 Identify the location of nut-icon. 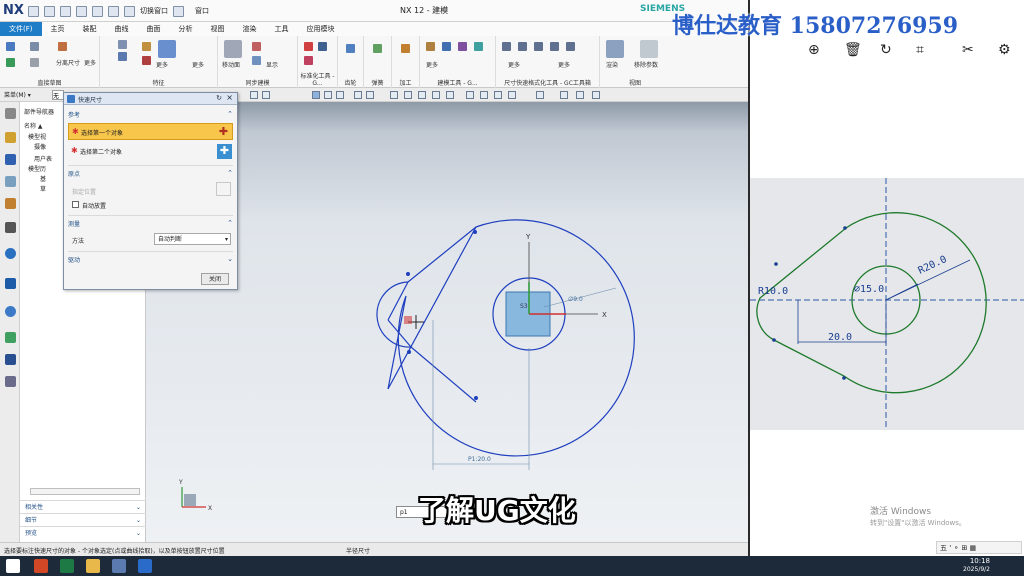
(322, 46).